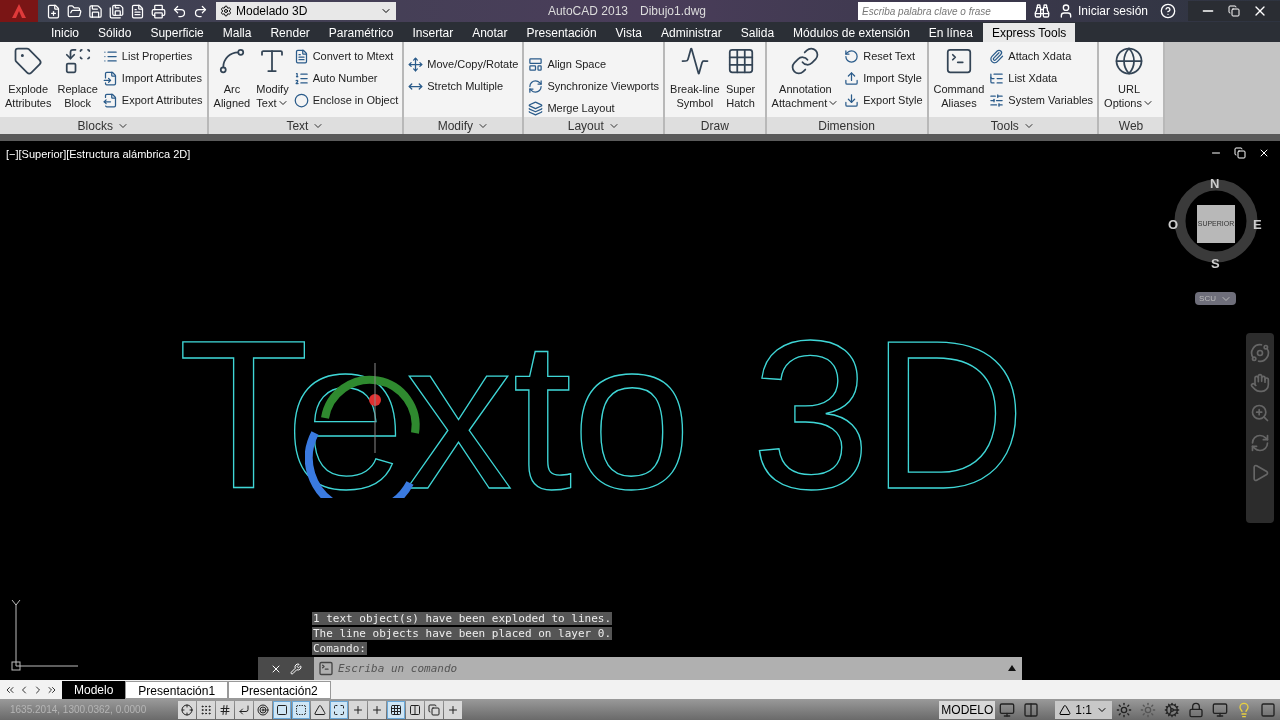 The image size is (1280, 720). I want to click on panel-title-bar: Blocks, so click(103, 125).